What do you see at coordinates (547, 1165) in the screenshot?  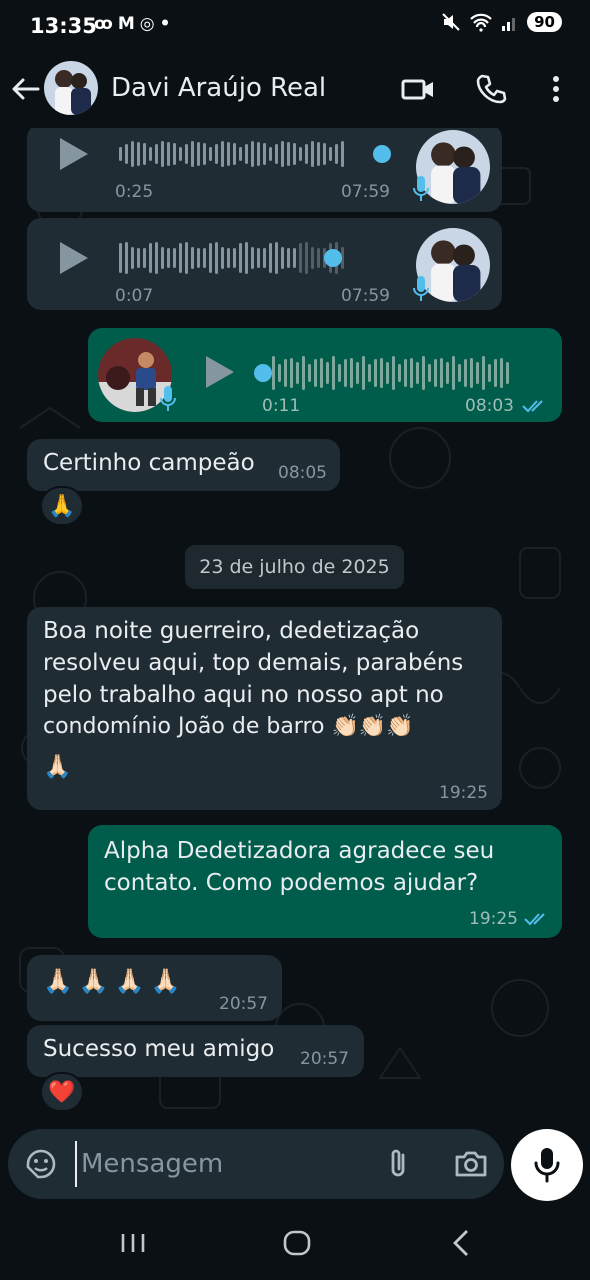 I see `voice-record-button` at bounding box center [547, 1165].